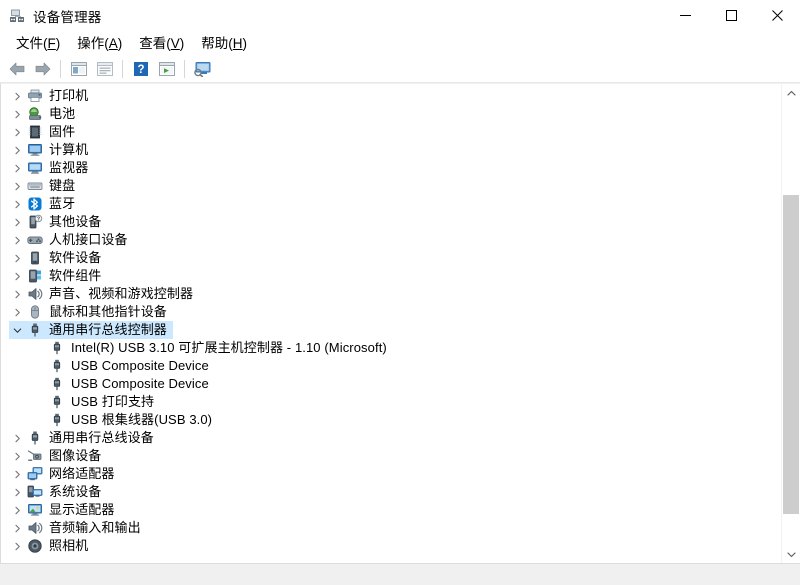 The width and height of the screenshot is (800, 585). Describe the element at coordinates (391, 186) in the screenshot. I see `tree-item-keyboards: 键盘` at that location.